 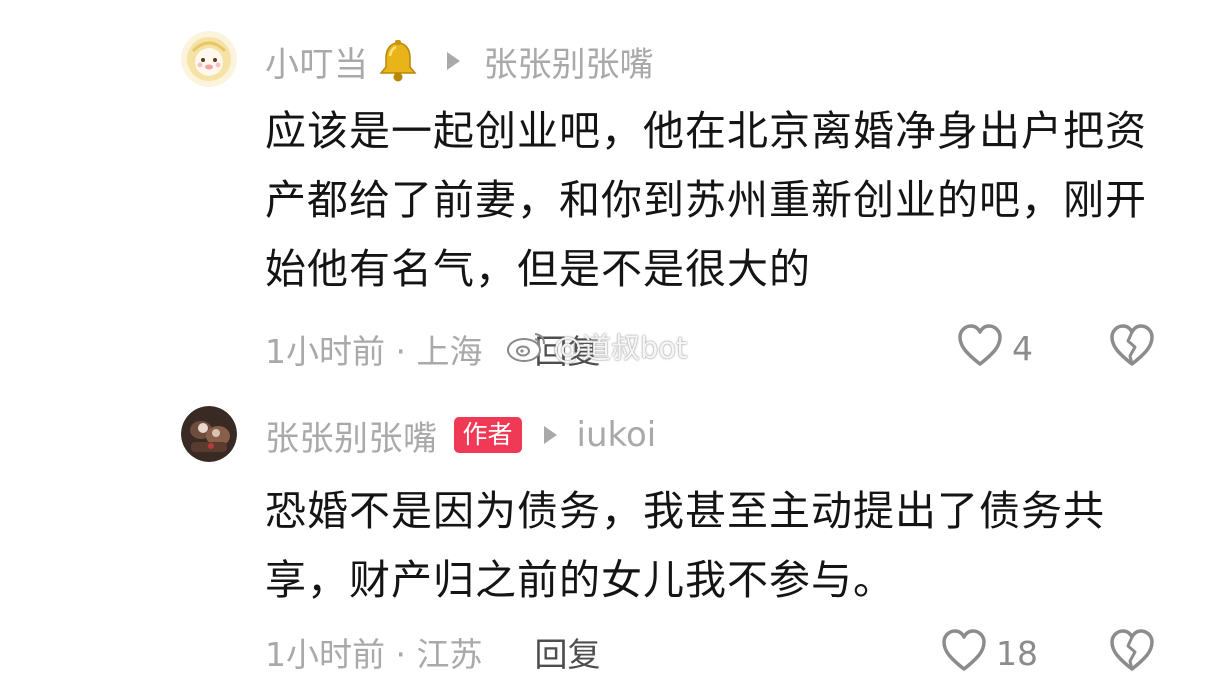 I want to click on comment-header: 张张别张嘴 作者 iukoi, so click(x=460, y=435).